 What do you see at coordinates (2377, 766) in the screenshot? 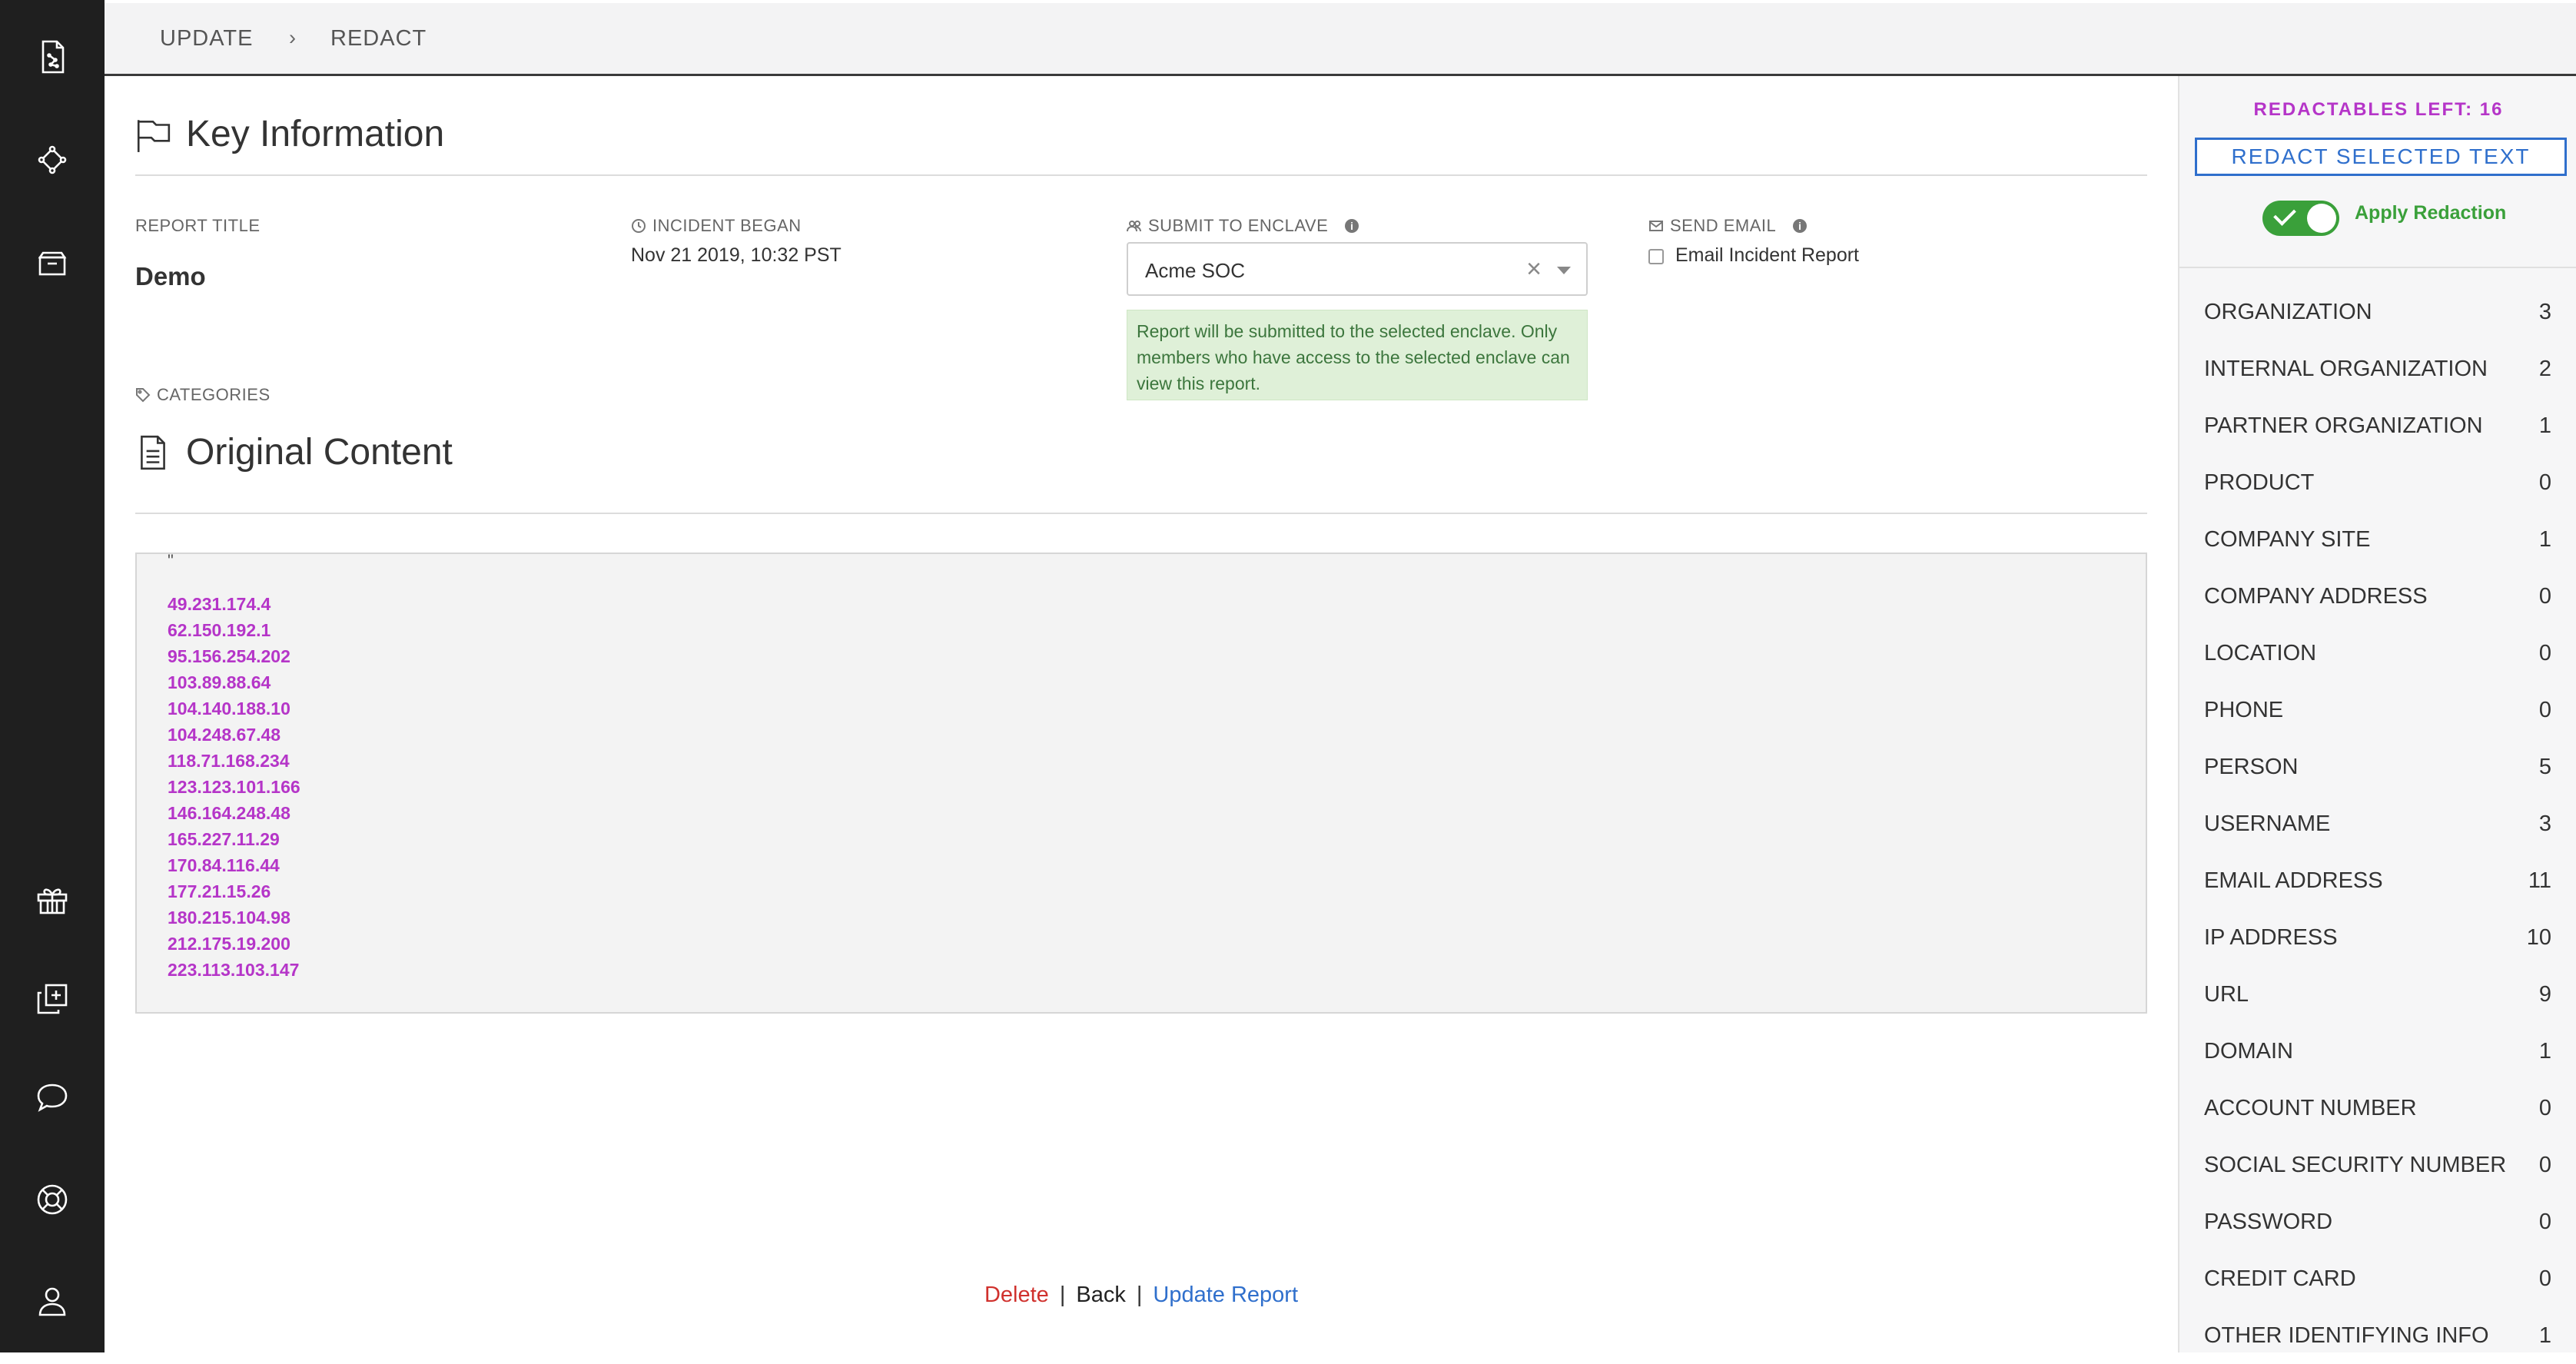
I see `redactable-type-item: PERSON 5` at bounding box center [2377, 766].